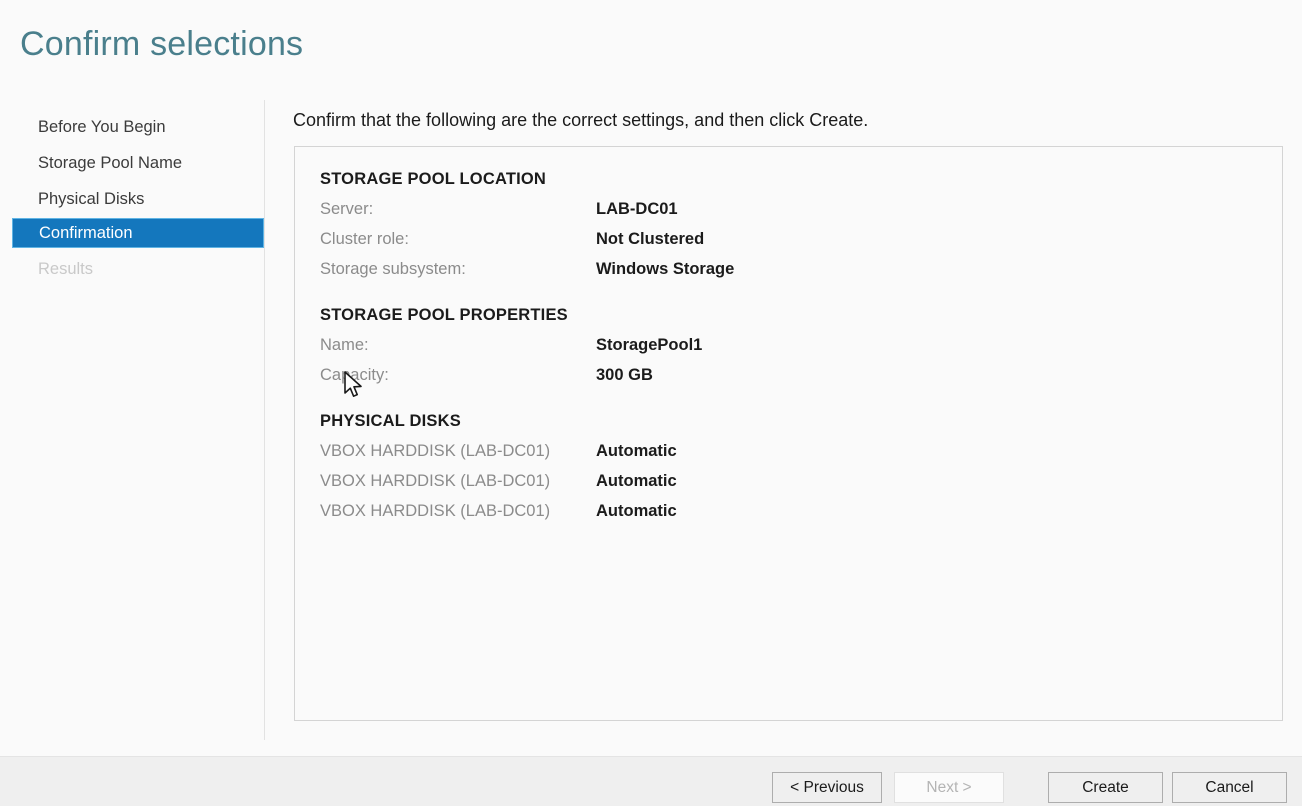 This screenshot has height=806, width=1302. What do you see at coordinates (801, 209) in the screenshot?
I see `summary-row: Server: LAB-DC01` at bounding box center [801, 209].